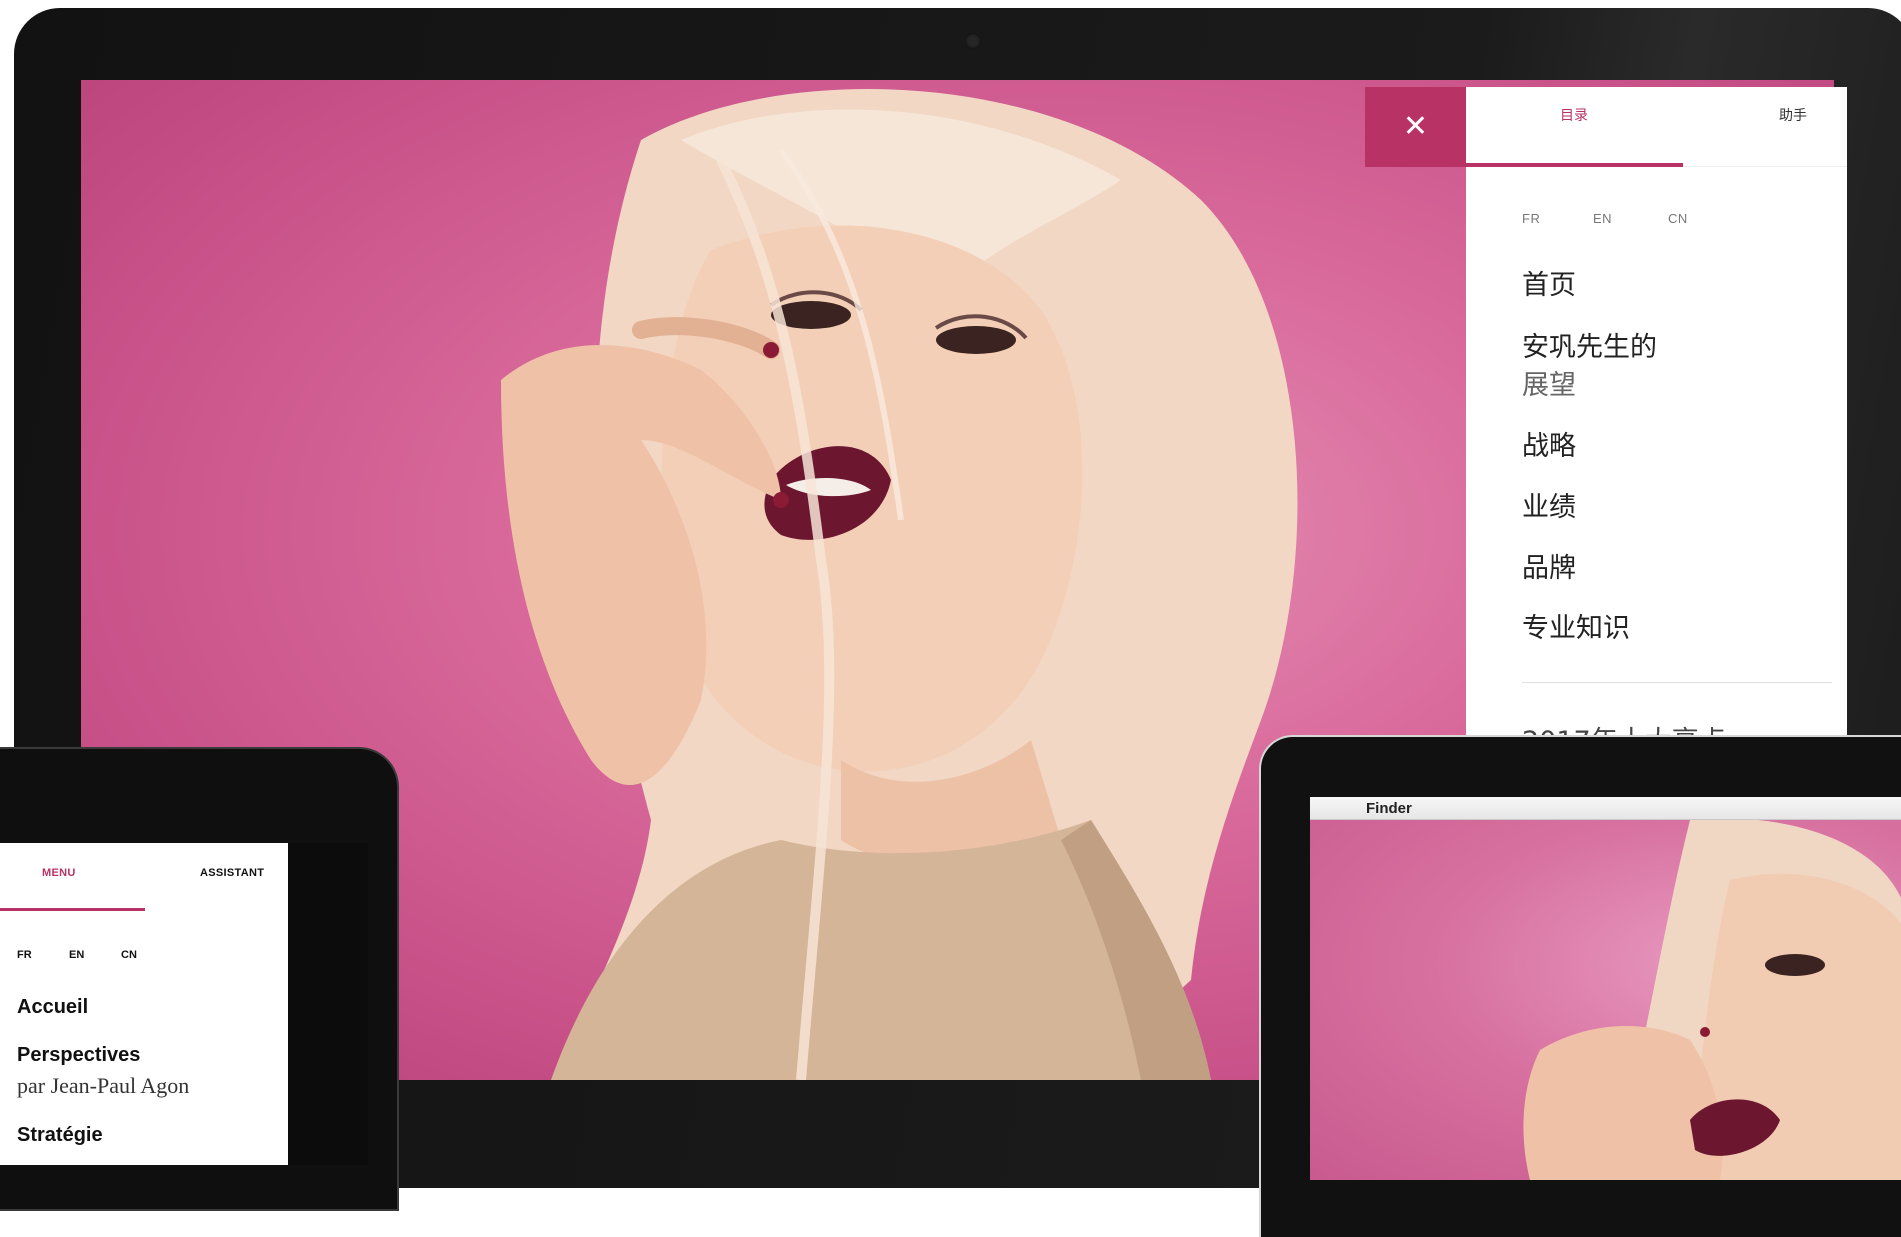 Image resolution: width=1901 pixels, height=1237 pixels. I want to click on tablet-nav-item-strategy: Stratégie, so click(60, 1135).